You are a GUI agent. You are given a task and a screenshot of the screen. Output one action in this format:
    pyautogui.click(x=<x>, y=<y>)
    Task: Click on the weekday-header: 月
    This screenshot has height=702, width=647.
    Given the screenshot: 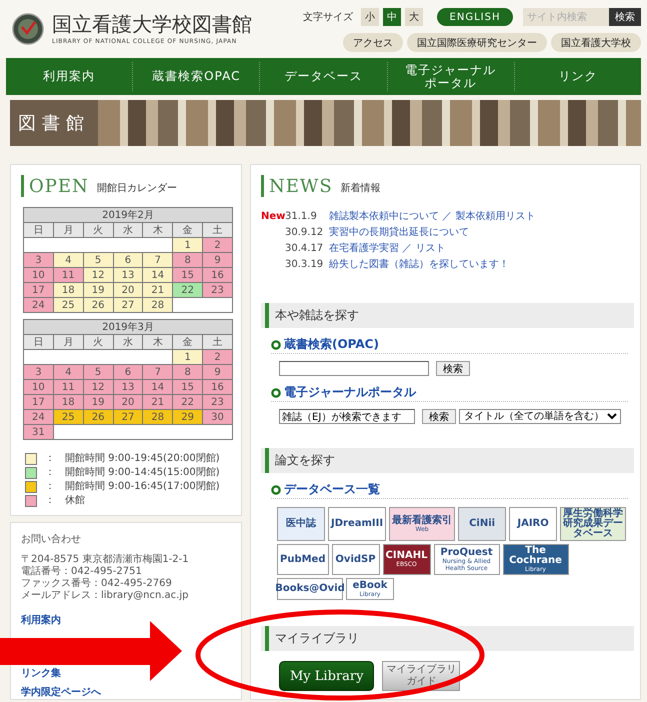 What is the action you would take?
    pyautogui.click(x=68, y=342)
    